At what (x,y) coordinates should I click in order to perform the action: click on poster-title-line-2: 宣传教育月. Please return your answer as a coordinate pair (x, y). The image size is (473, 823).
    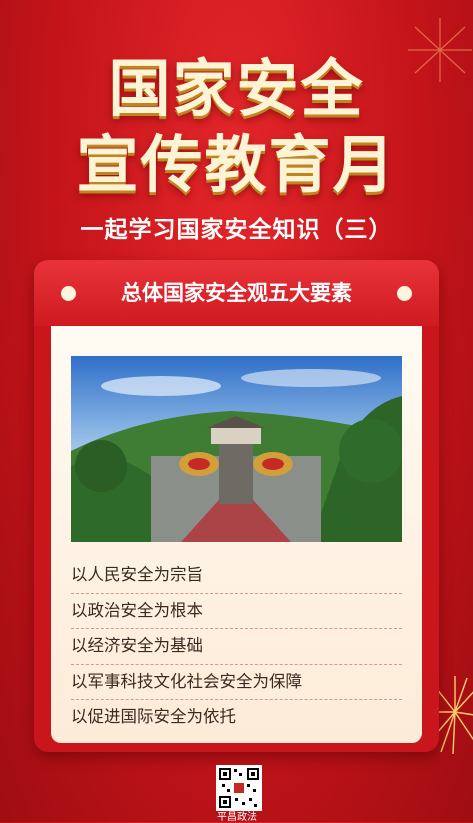
    Looking at the image, I should click on (236, 164).